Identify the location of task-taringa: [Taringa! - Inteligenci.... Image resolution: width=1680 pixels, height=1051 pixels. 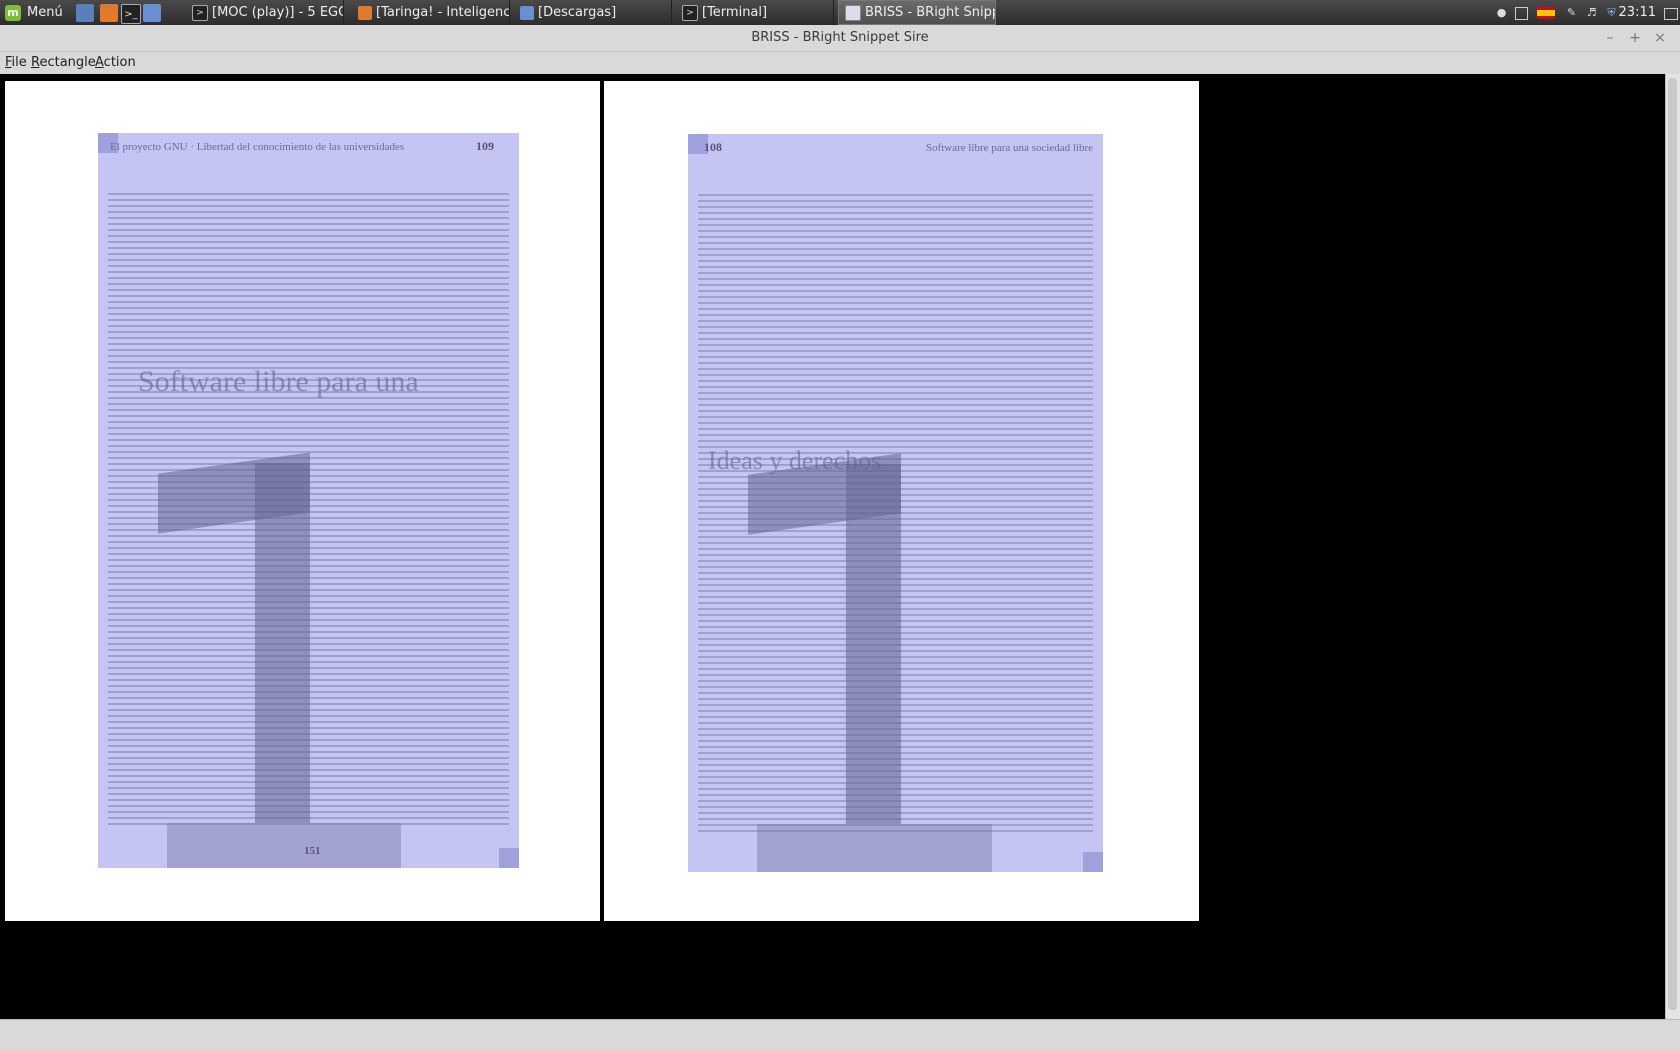
(431, 12).